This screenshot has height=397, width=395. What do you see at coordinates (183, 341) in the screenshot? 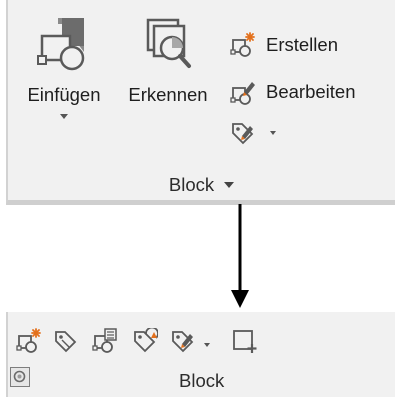
I see `edit-attribute-icon` at bounding box center [183, 341].